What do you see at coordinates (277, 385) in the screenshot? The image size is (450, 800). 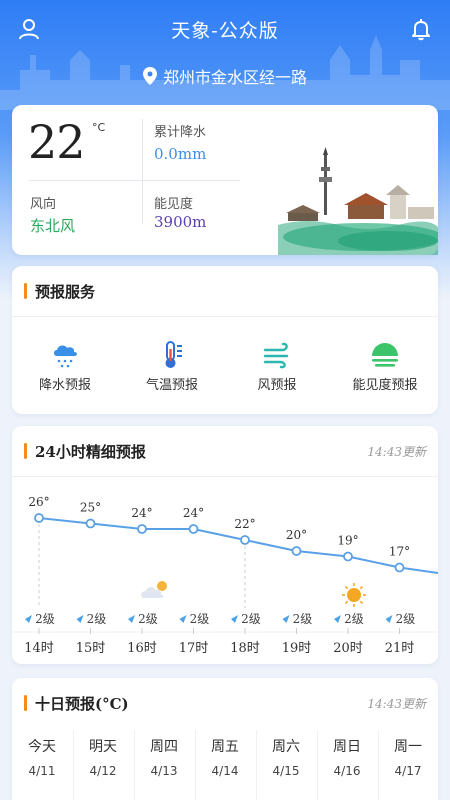 I see `service-label: 风预报` at bounding box center [277, 385].